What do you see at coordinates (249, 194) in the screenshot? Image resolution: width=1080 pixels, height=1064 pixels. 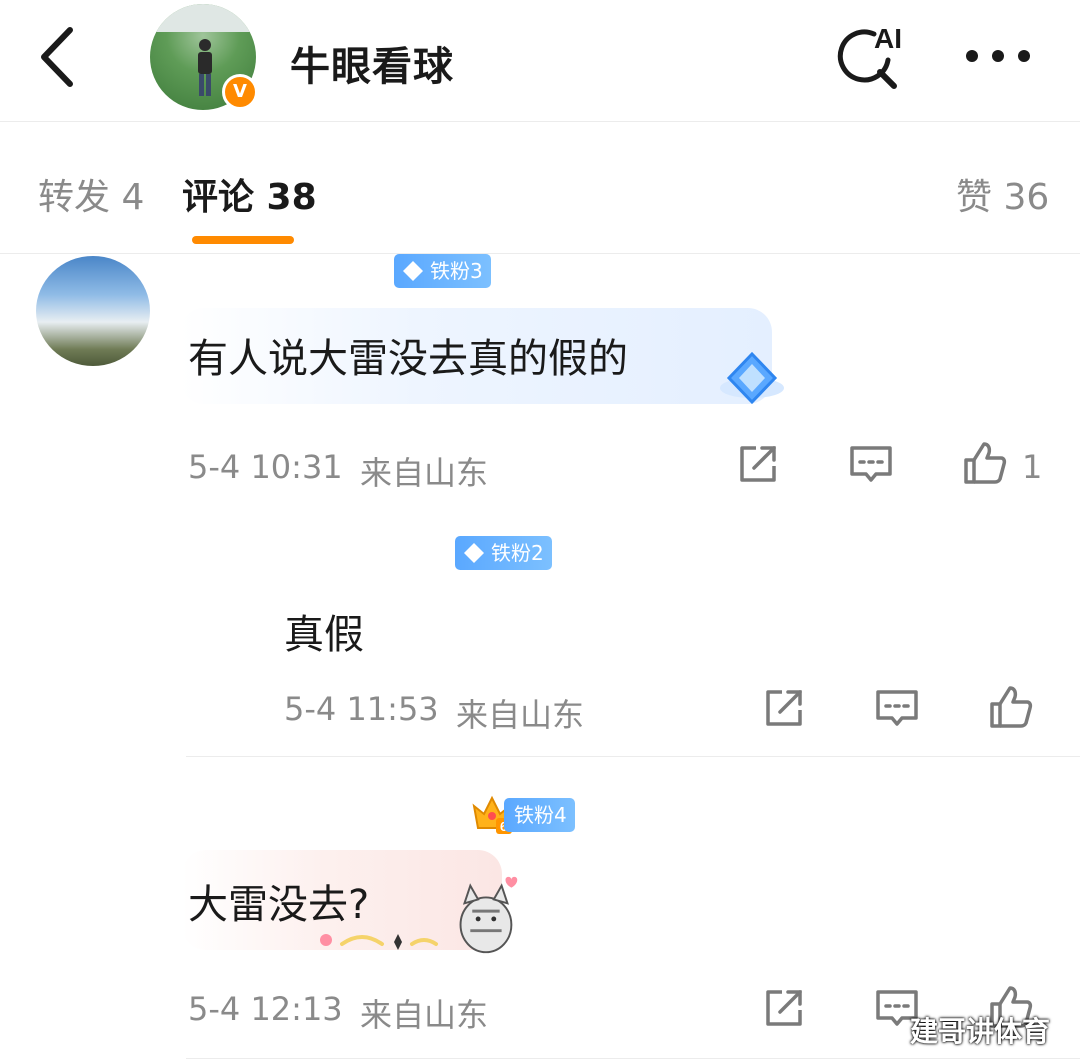 I see `tab-comments: 评论 38` at bounding box center [249, 194].